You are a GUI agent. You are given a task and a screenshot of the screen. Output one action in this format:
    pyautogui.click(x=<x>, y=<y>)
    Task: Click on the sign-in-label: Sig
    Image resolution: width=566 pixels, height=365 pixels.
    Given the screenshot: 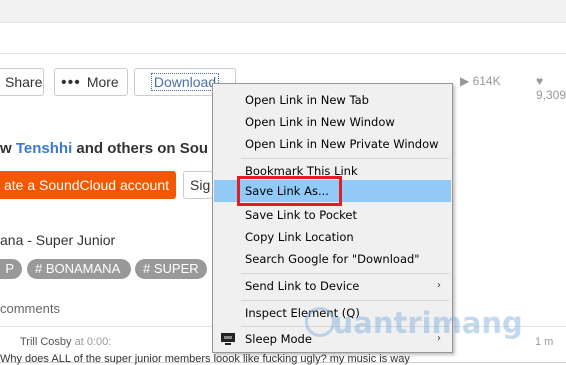 What is the action you would take?
    pyautogui.click(x=200, y=185)
    